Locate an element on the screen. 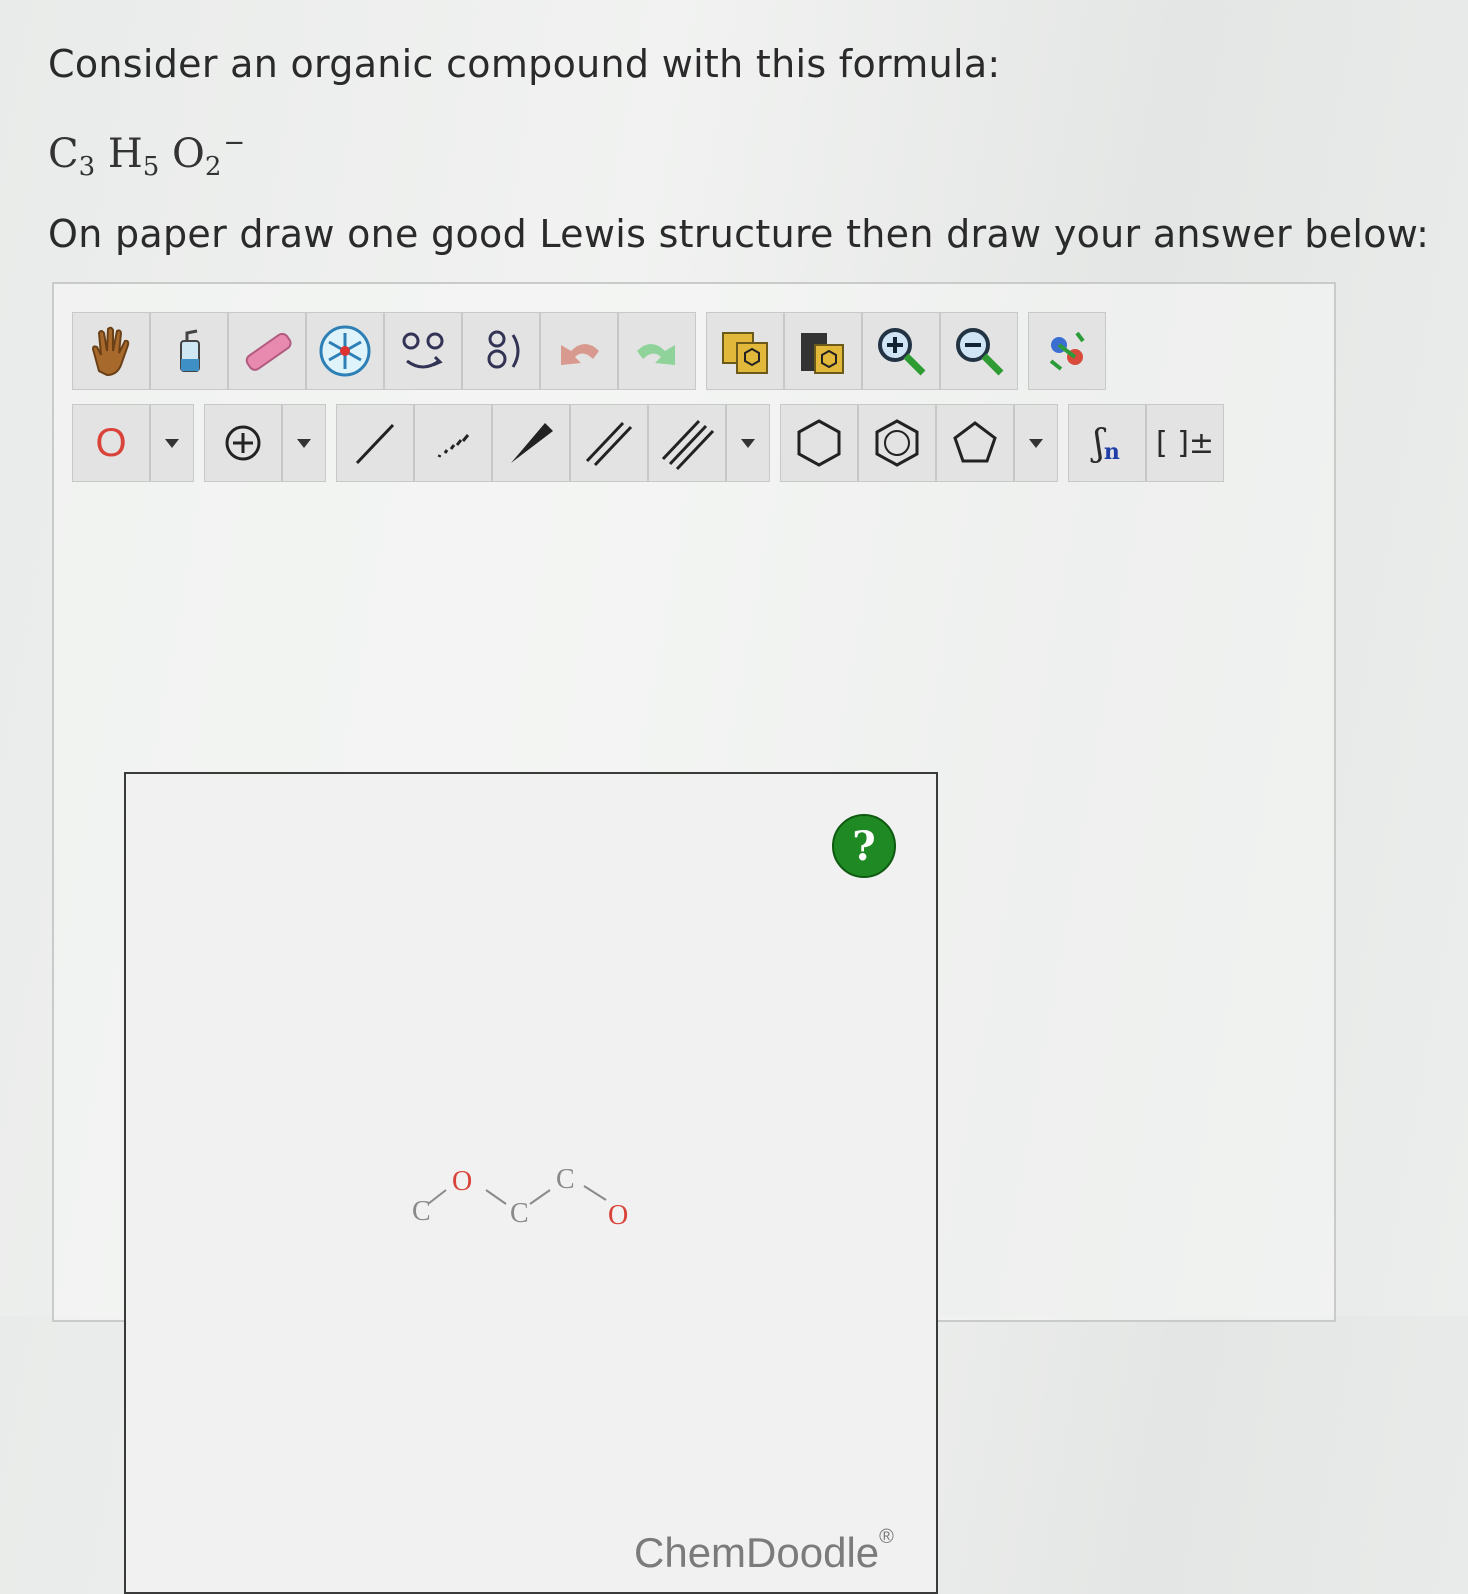  eraser-tool-button is located at coordinates (267, 351).